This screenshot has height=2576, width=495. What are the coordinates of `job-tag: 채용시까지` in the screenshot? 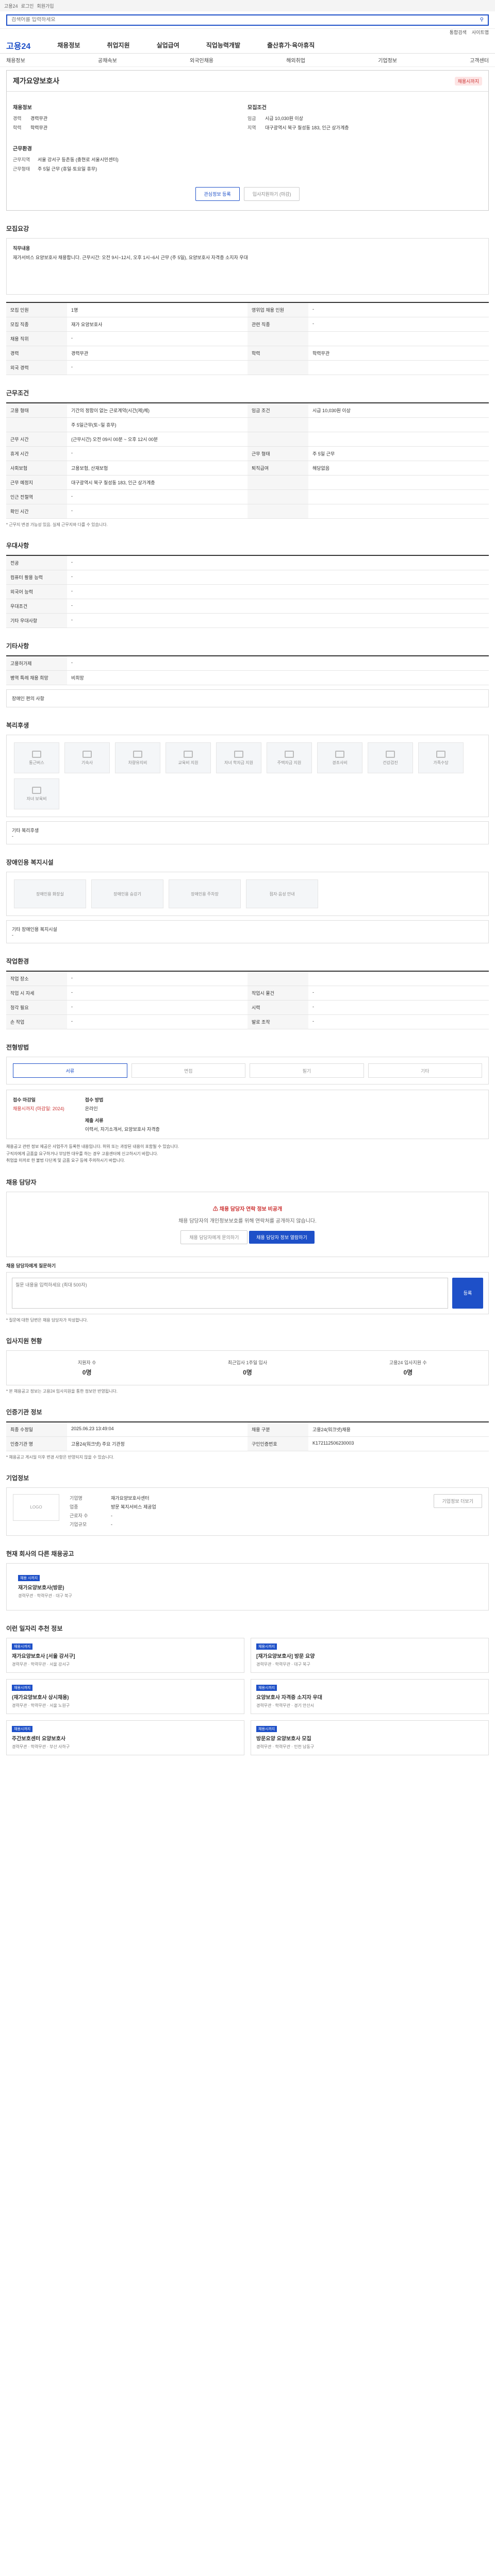 It's located at (23, 1688).